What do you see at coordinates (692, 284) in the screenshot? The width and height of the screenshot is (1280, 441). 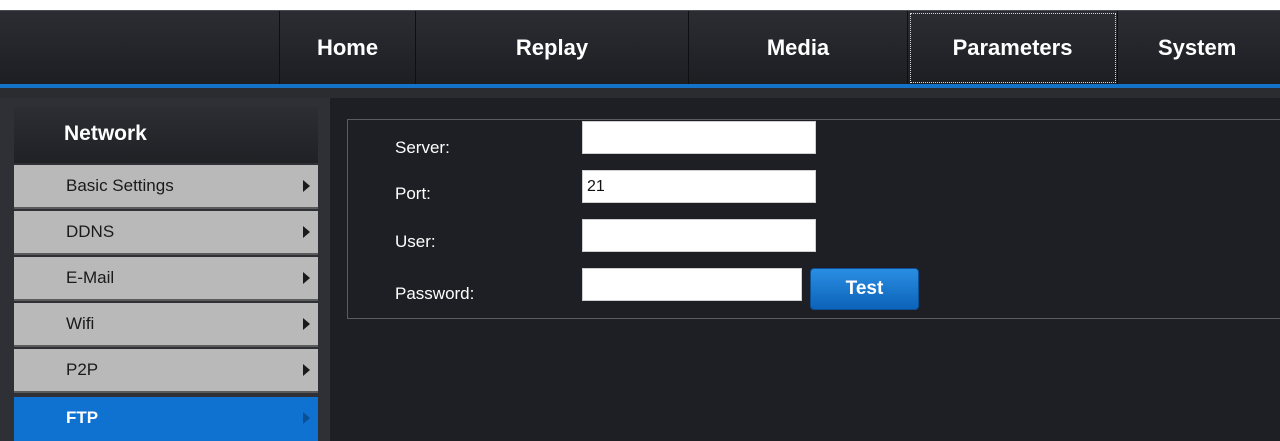 I see `password-input` at bounding box center [692, 284].